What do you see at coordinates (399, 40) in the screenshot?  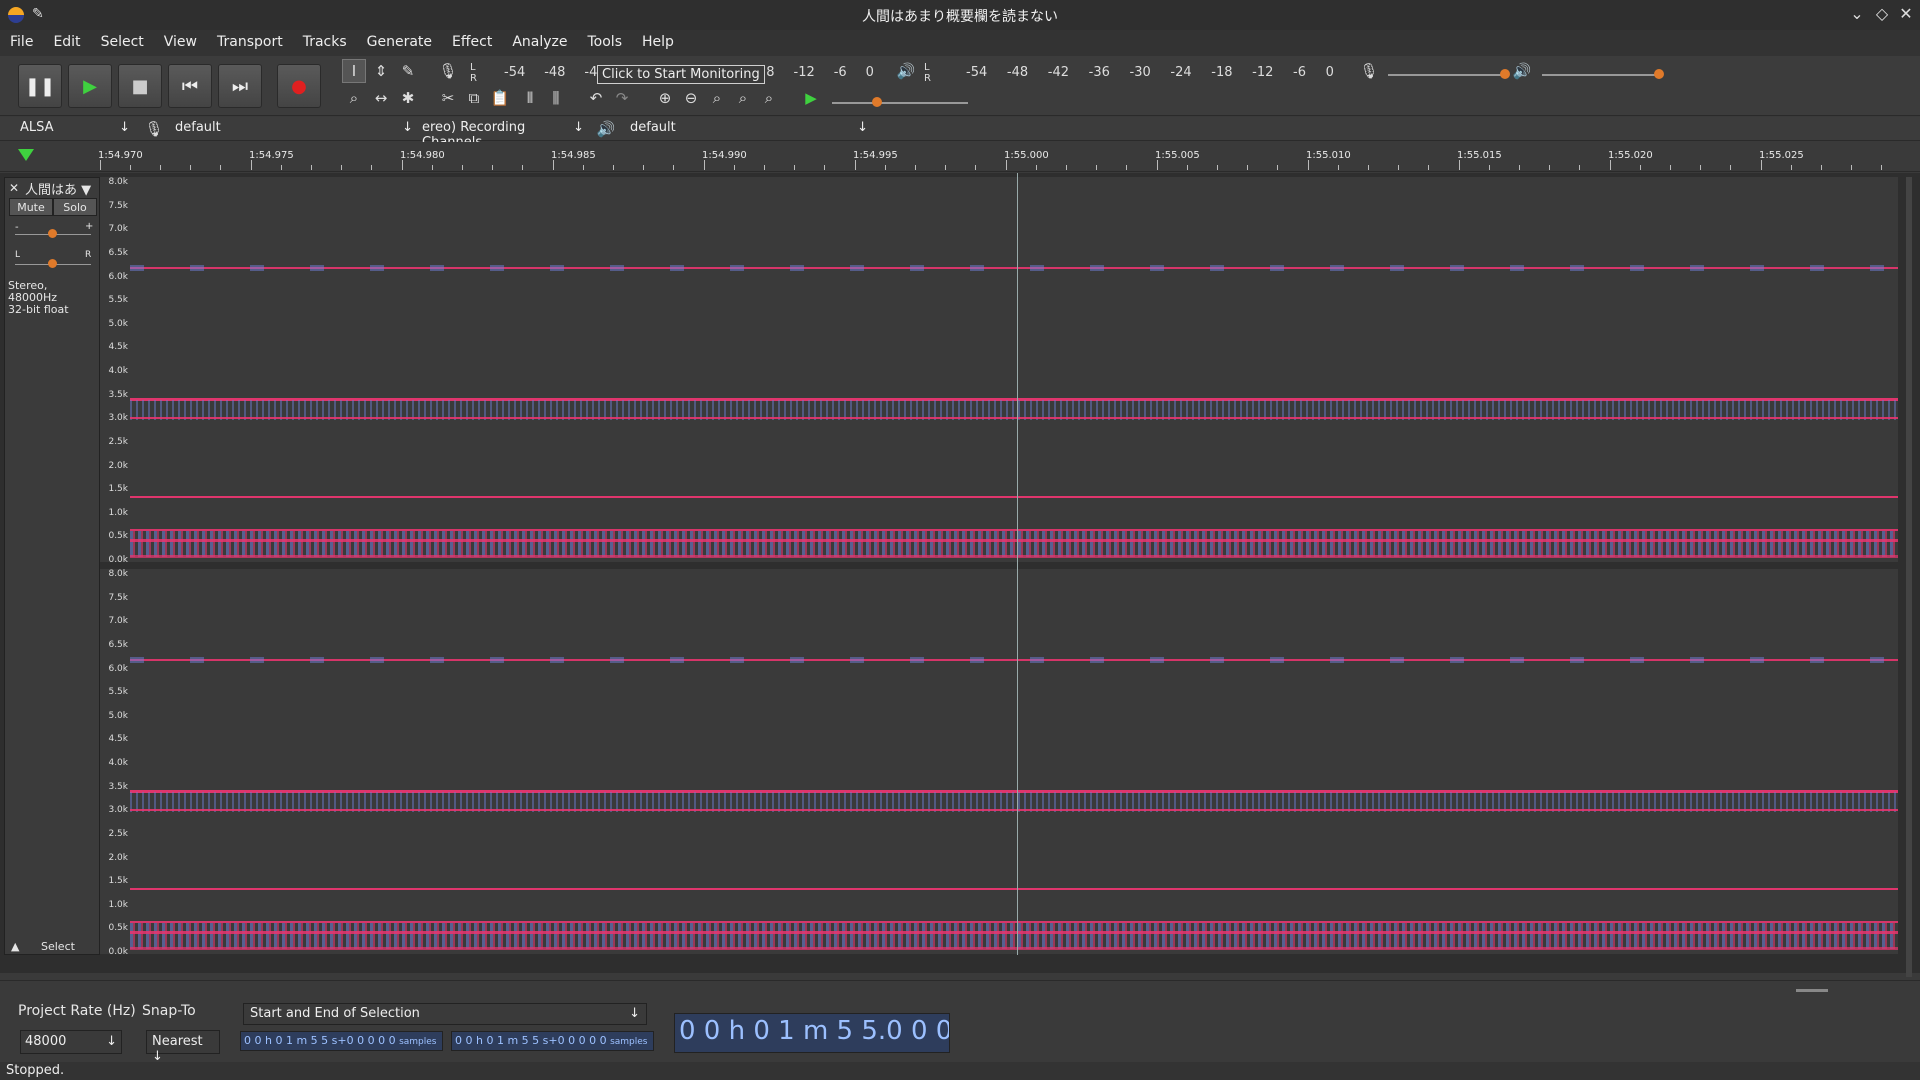 I see `menu-generate: Generate` at bounding box center [399, 40].